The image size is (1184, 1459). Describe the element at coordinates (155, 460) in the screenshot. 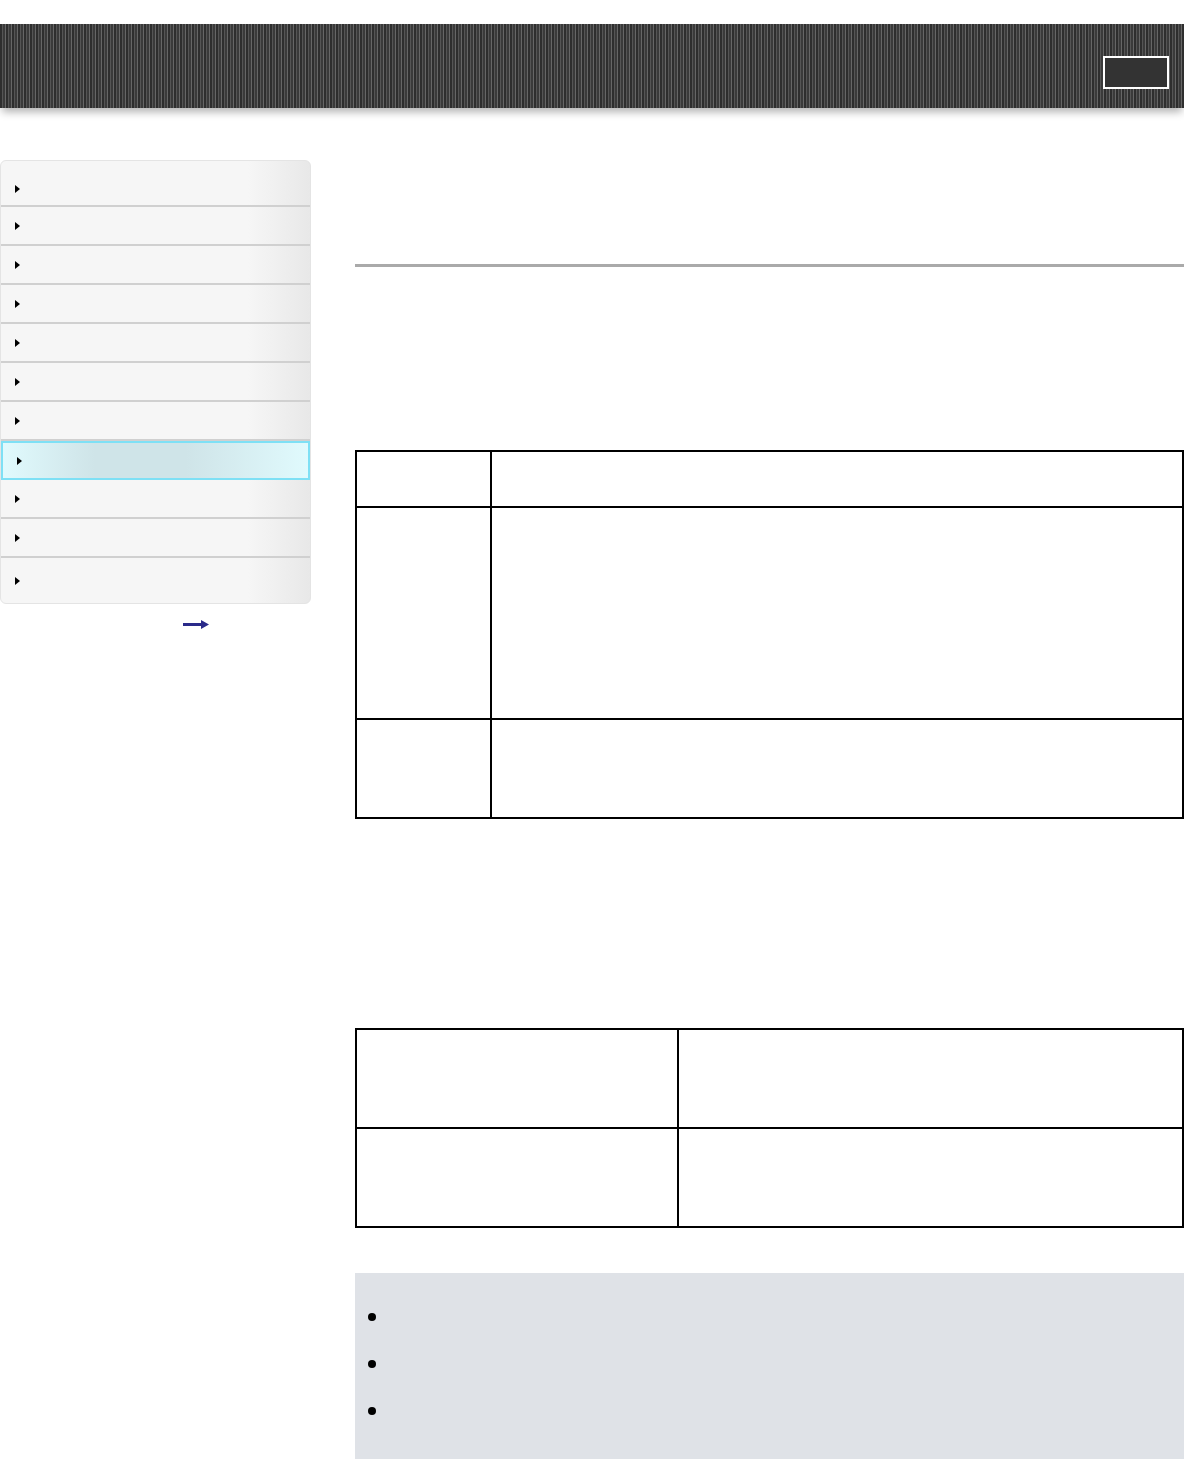

I see `sidebar-item` at that location.